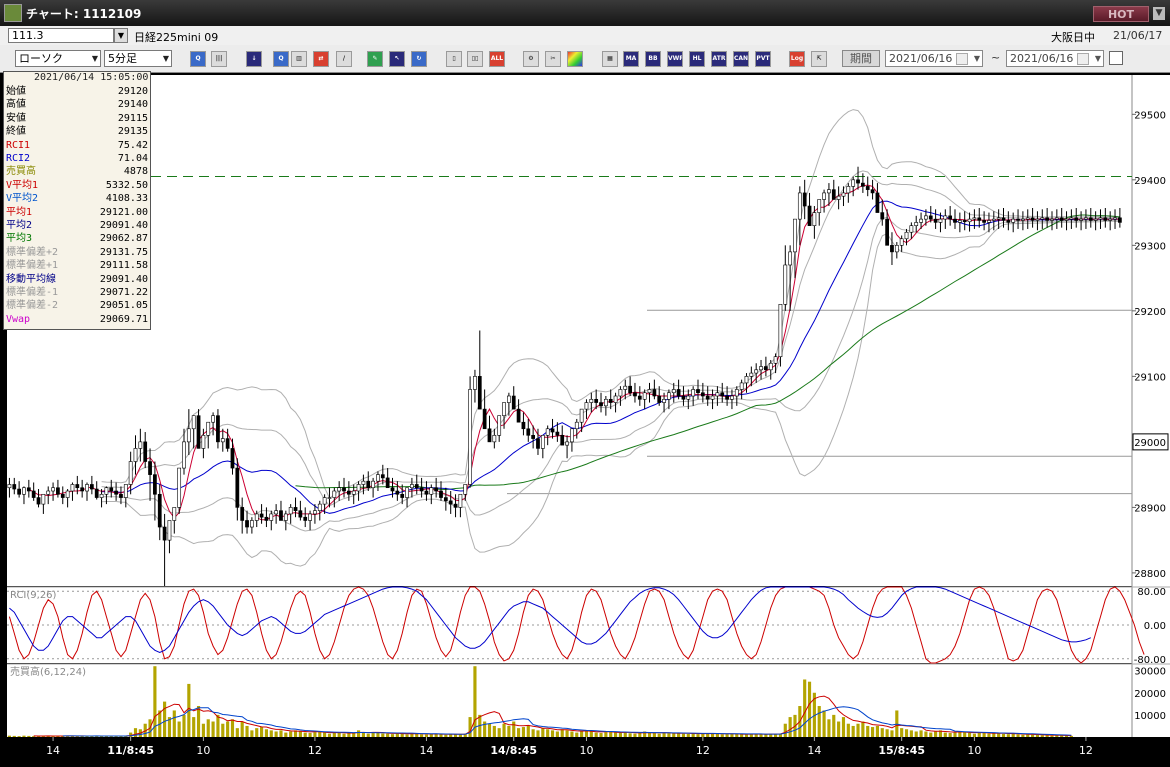  Describe the element at coordinates (219, 59) in the screenshot. I see `bar-width-icon: |||` at that location.